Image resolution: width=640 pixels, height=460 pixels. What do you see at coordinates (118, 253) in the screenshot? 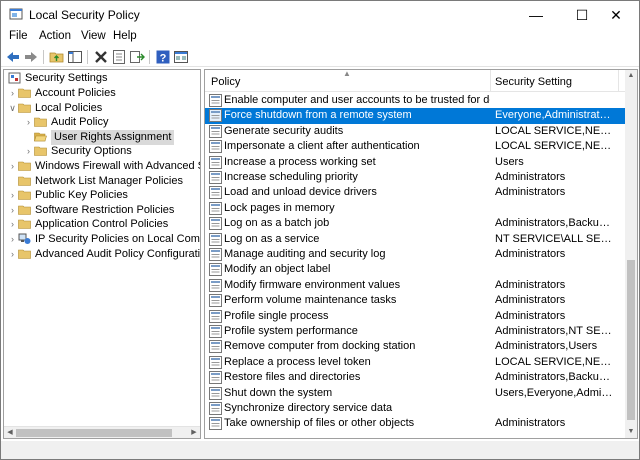
I see `tree-item-label: Advanced Audit Policy Configuration` at bounding box center [118, 253].